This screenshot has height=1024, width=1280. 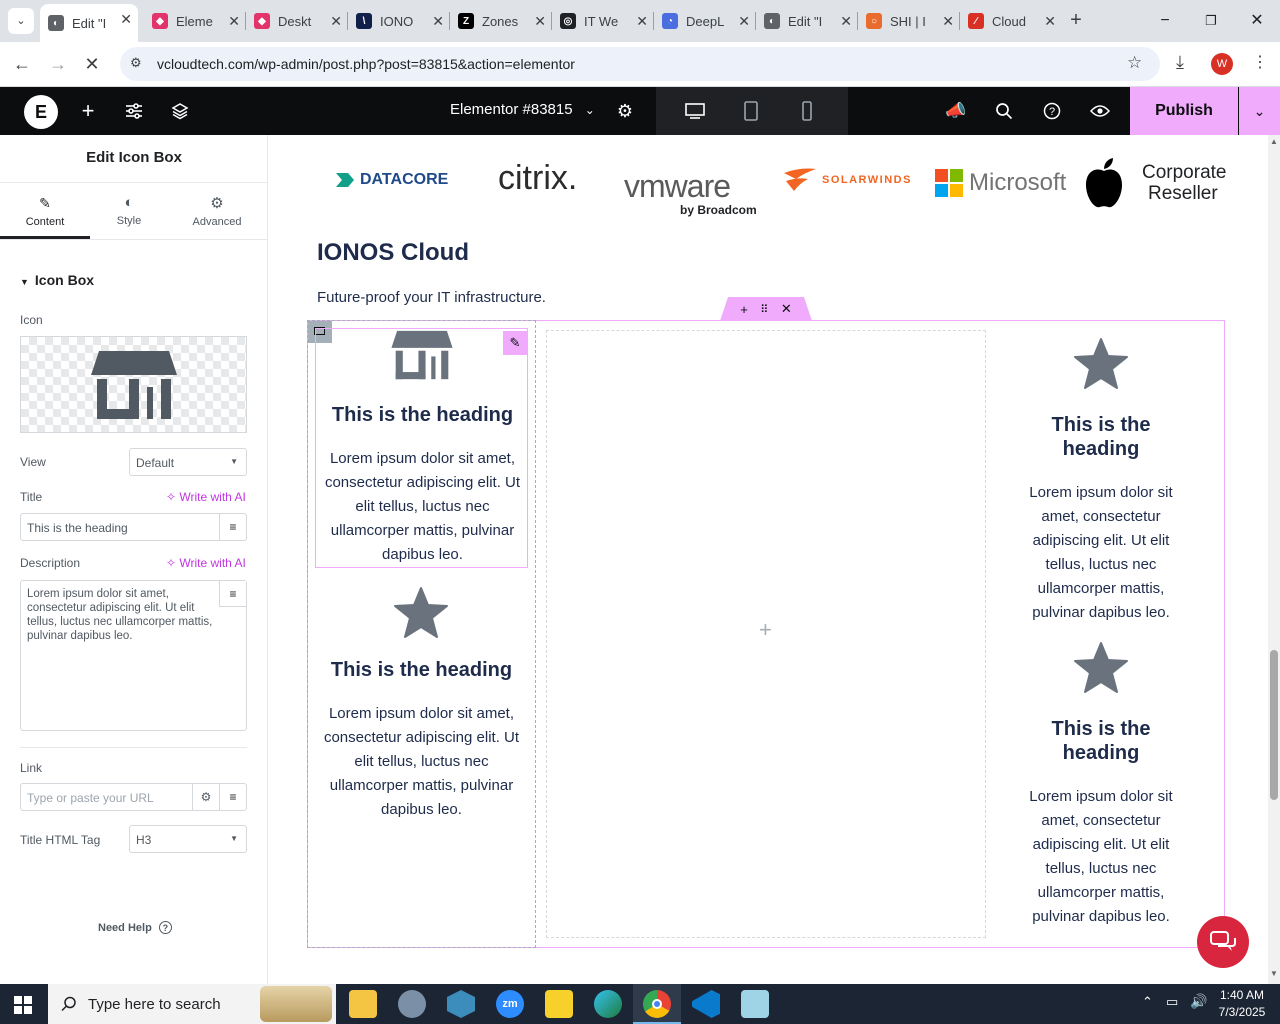 I want to click on notes-megaphone-icon: 📣, so click(x=956, y=111).